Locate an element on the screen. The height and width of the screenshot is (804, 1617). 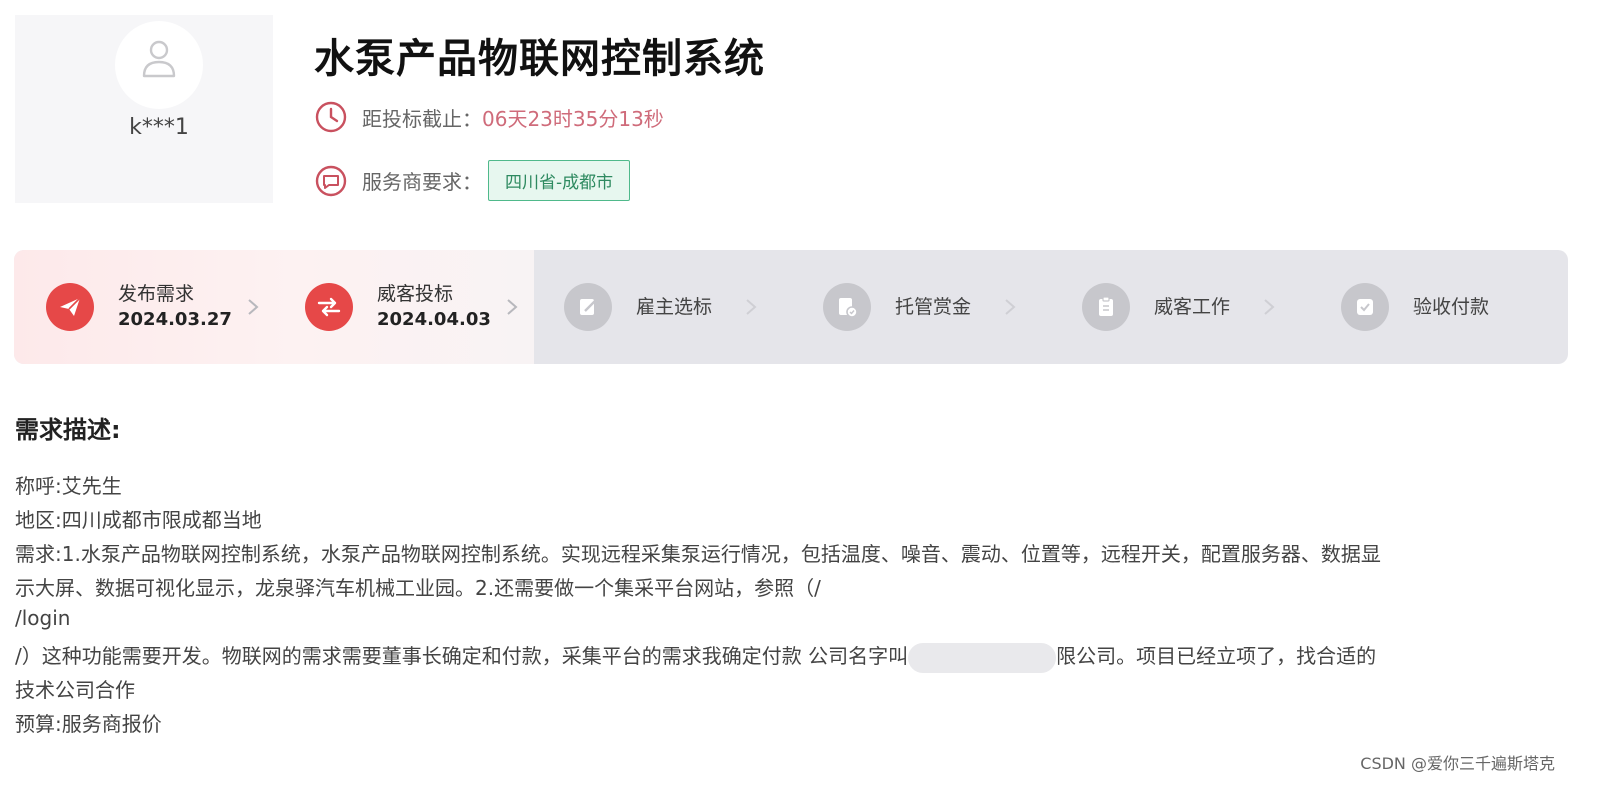
chat-bubble-icon is located at coordinates (331, 180).